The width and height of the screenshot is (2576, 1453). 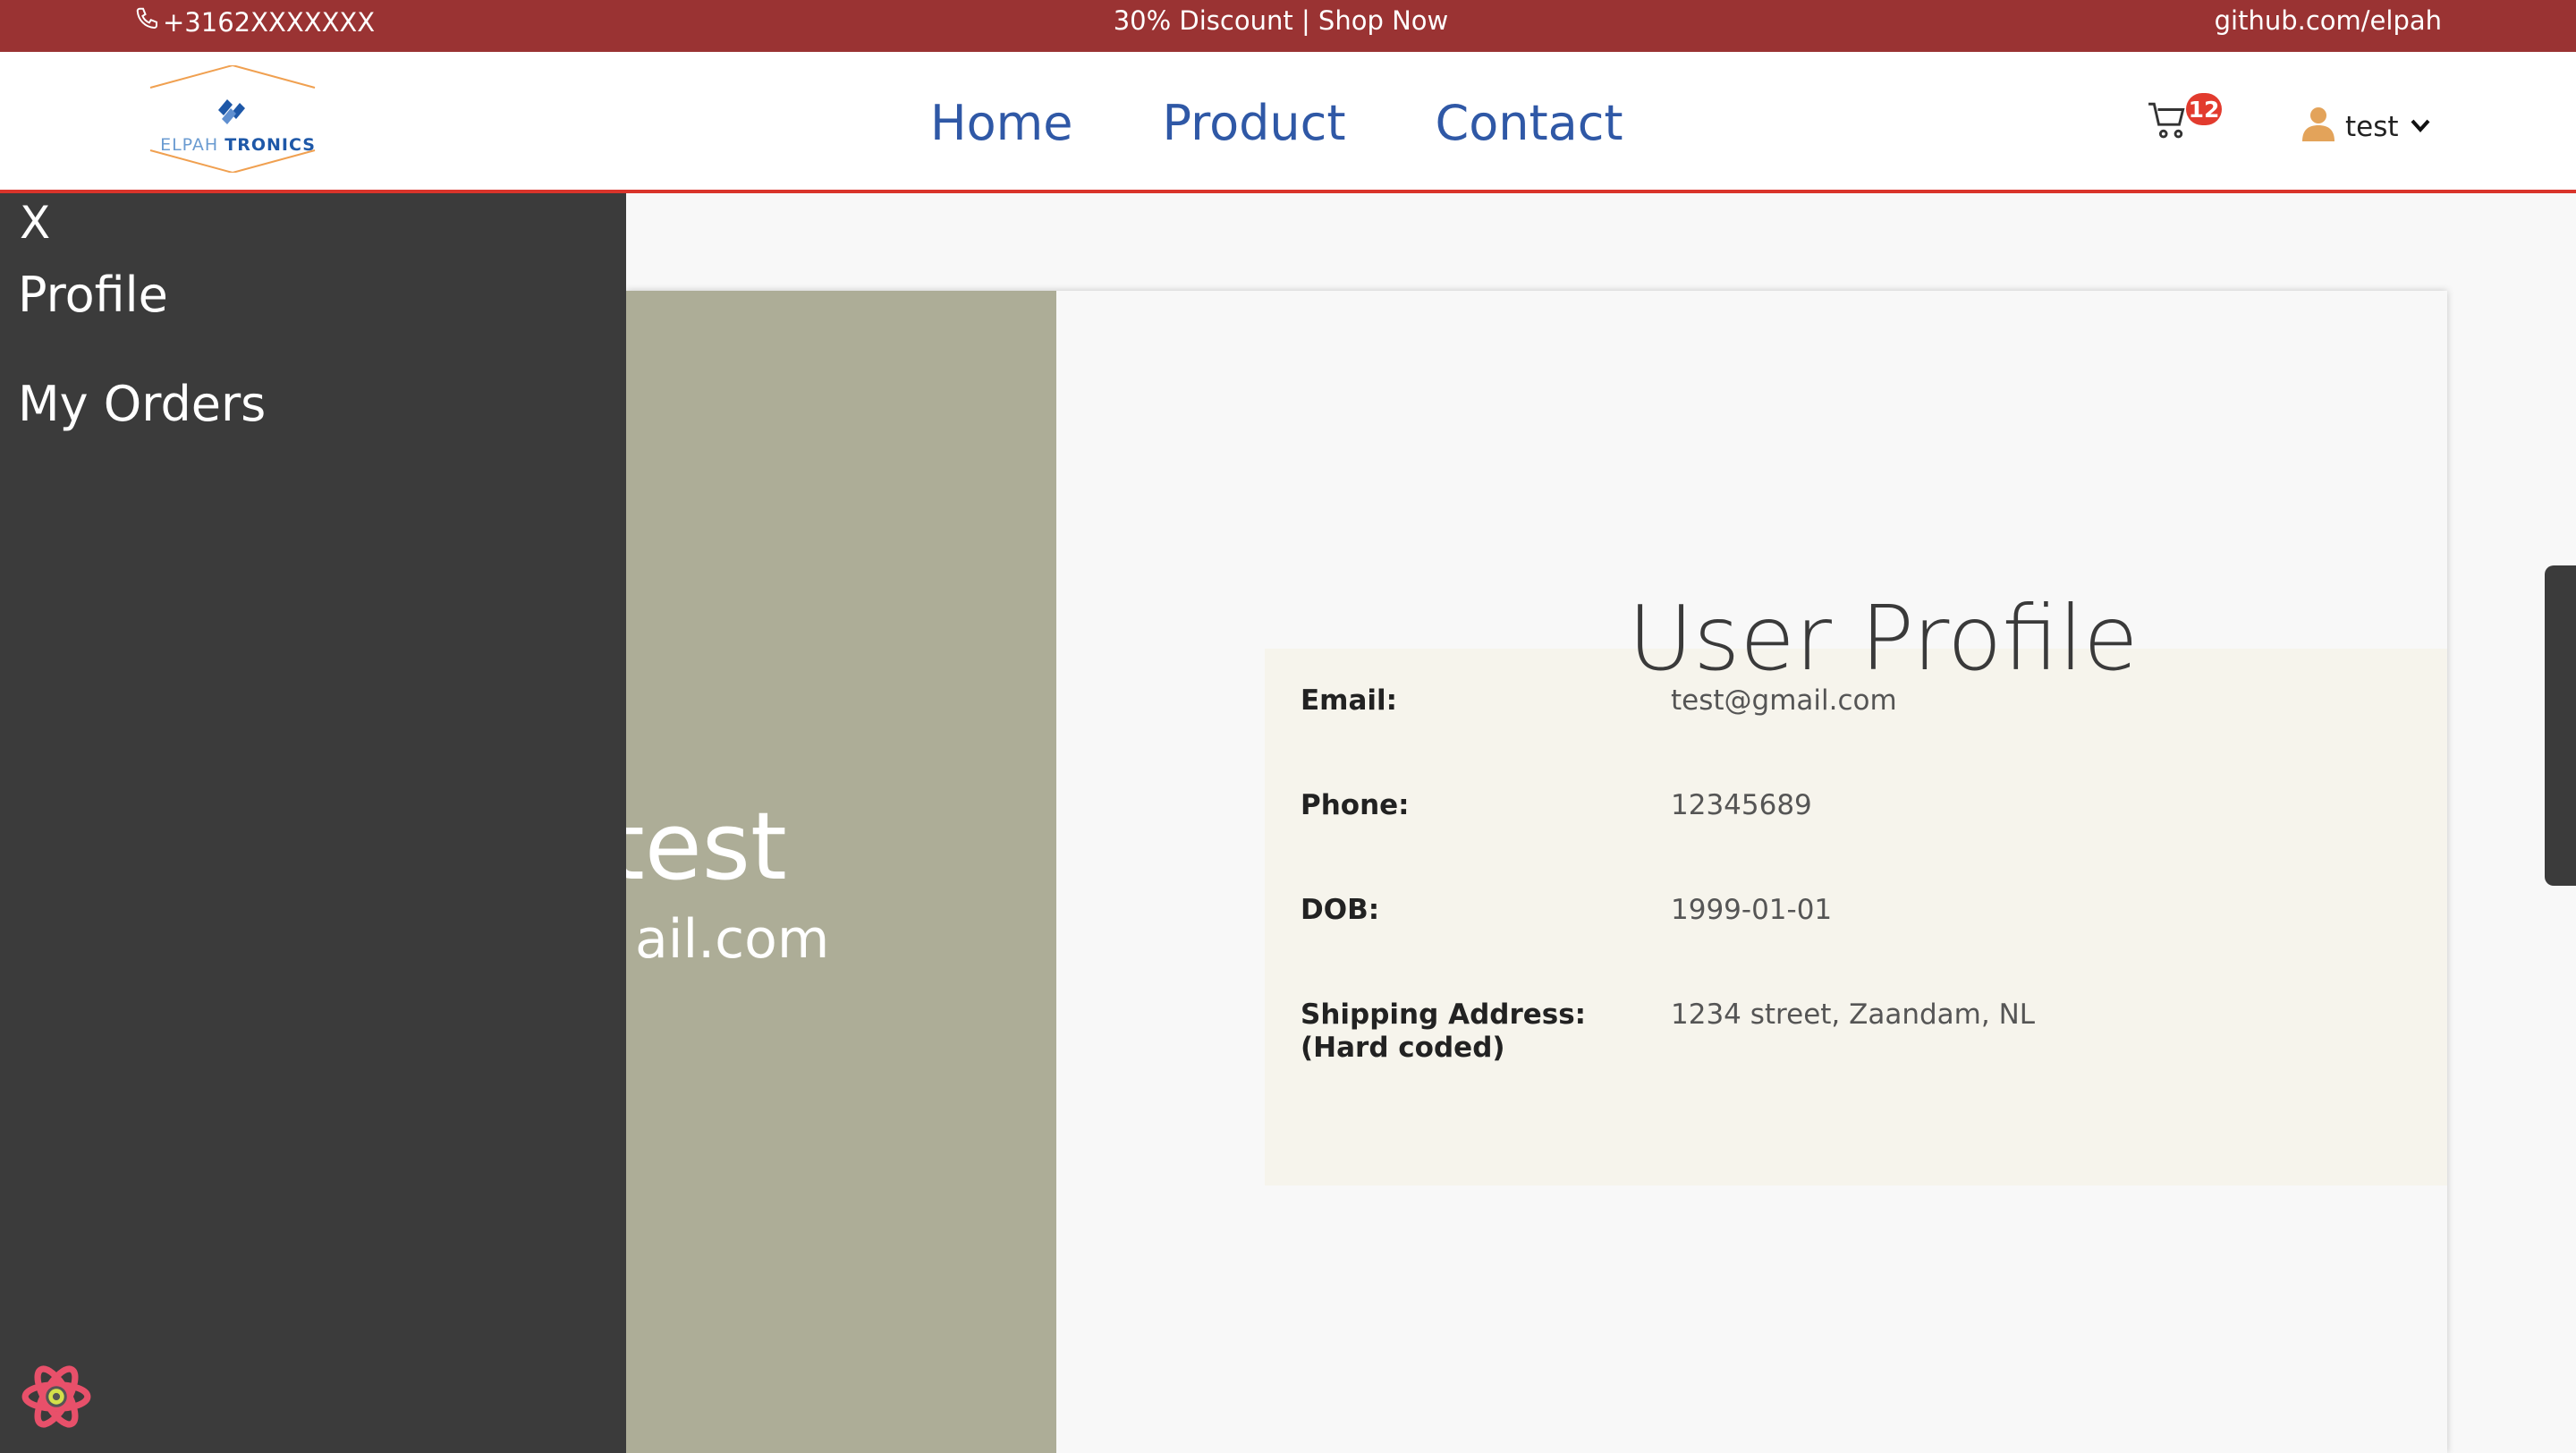 I want to click on detail-label: DOB:, so click(x=1340, y=910).